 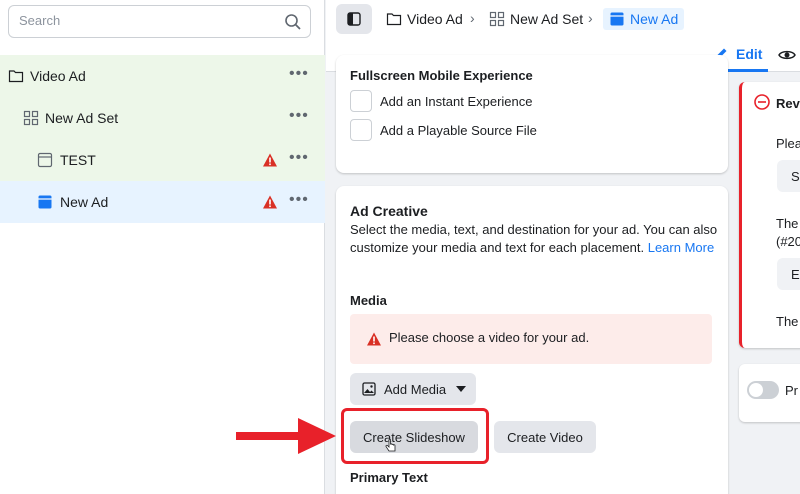 I want to click on button-label: Create Video, so click(x=545, y=437).